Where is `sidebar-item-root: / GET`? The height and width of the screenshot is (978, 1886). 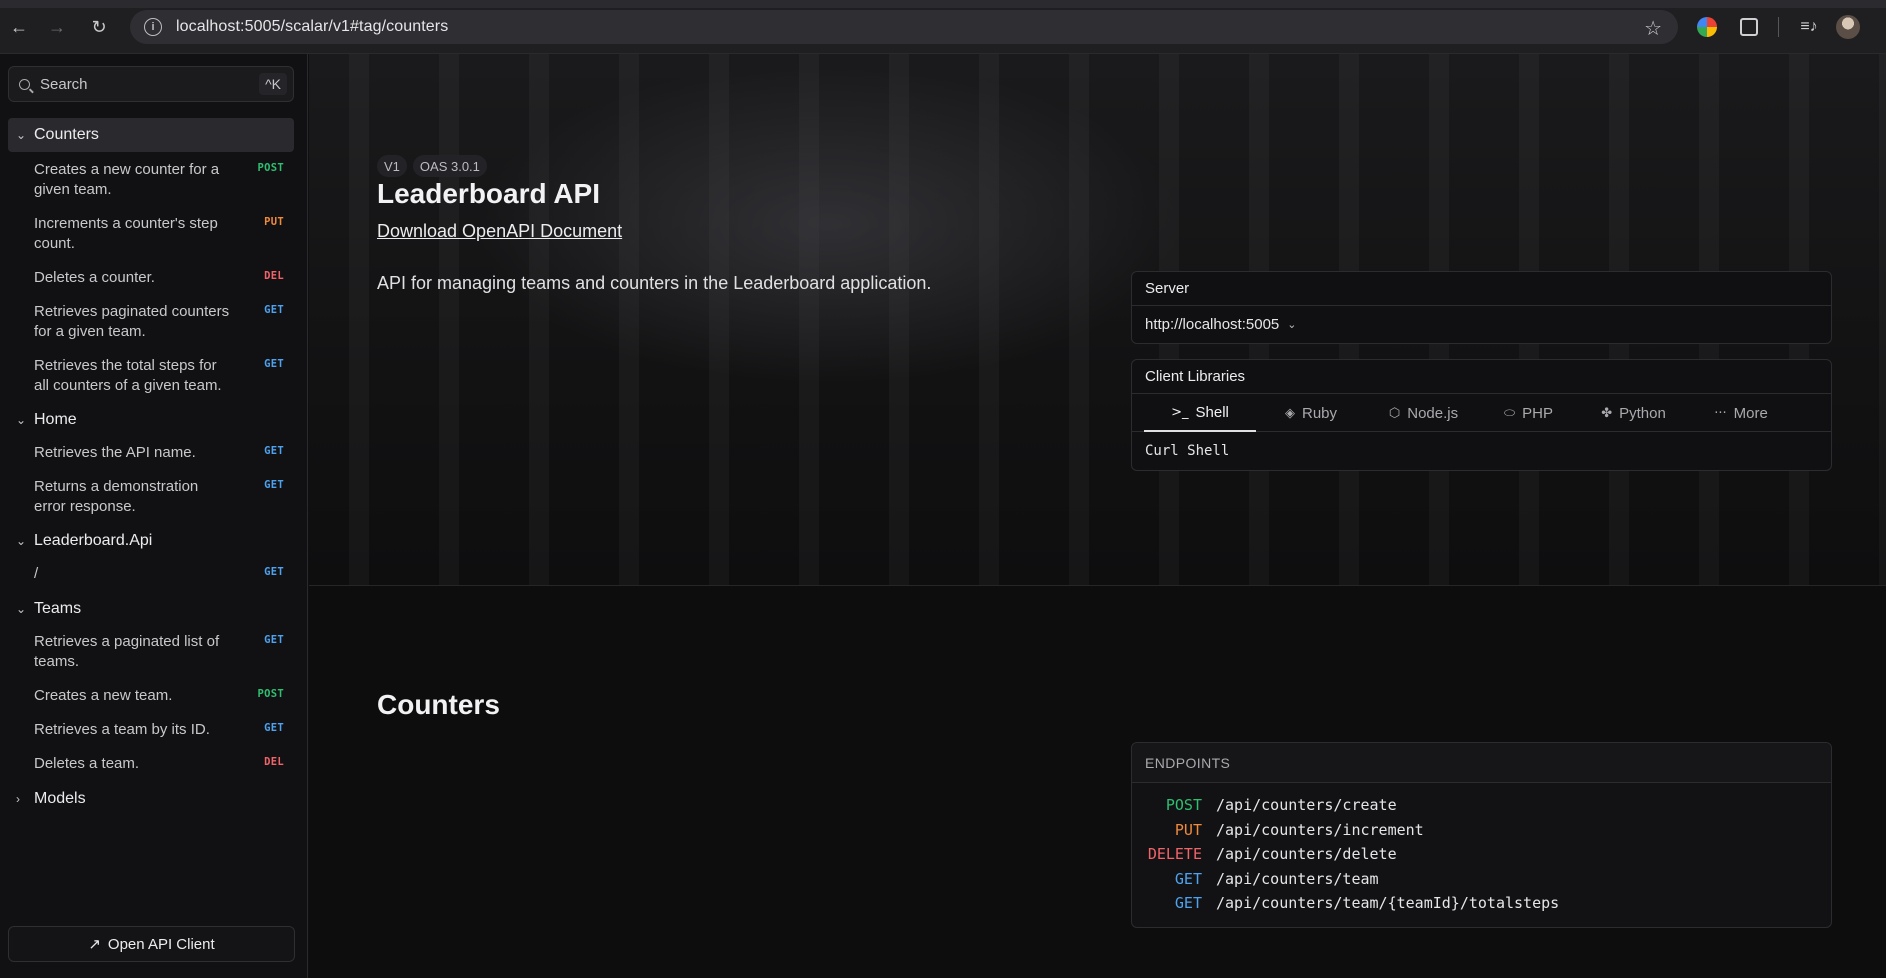
sidebar-item-root: / GET is located at coordinates (151, 574).